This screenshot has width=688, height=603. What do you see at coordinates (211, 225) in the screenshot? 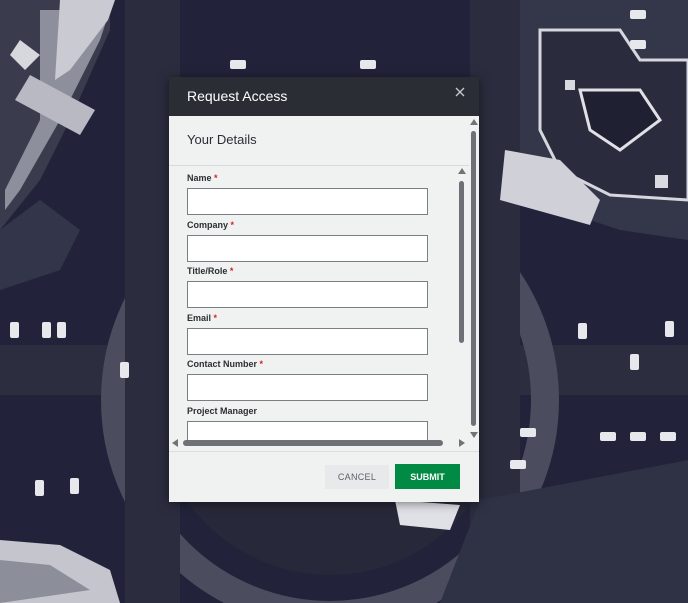
I see `field-label-company: Company *` at bounding box center [211, 225].